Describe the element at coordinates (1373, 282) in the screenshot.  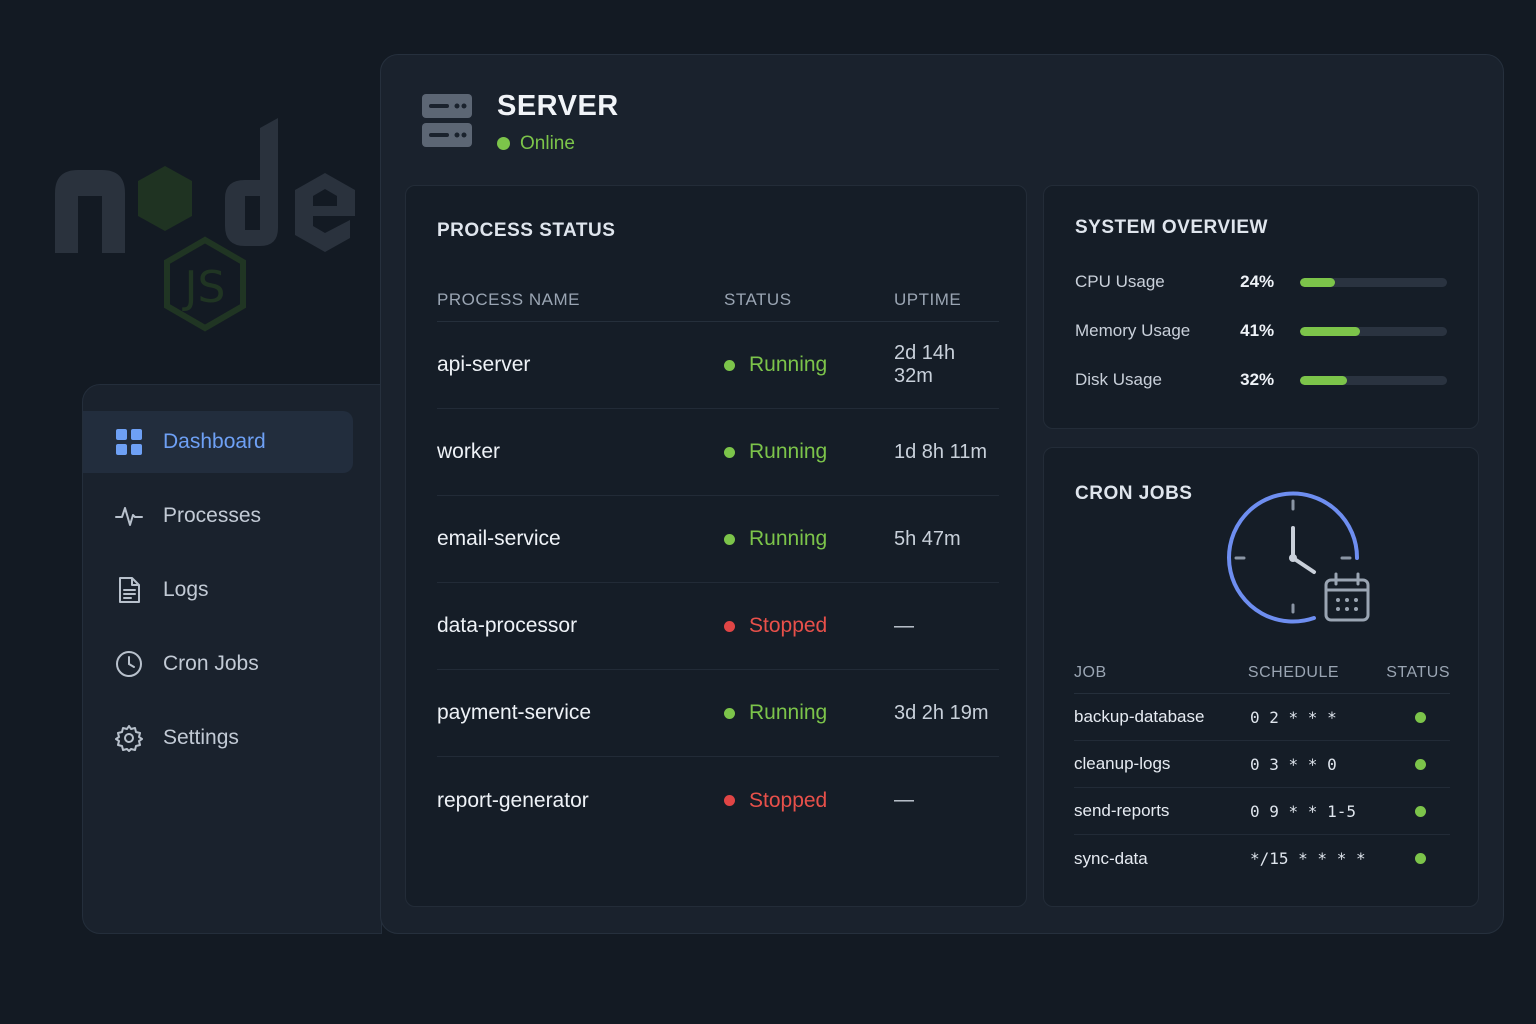
I see `cpu-usage-bar` at that location.